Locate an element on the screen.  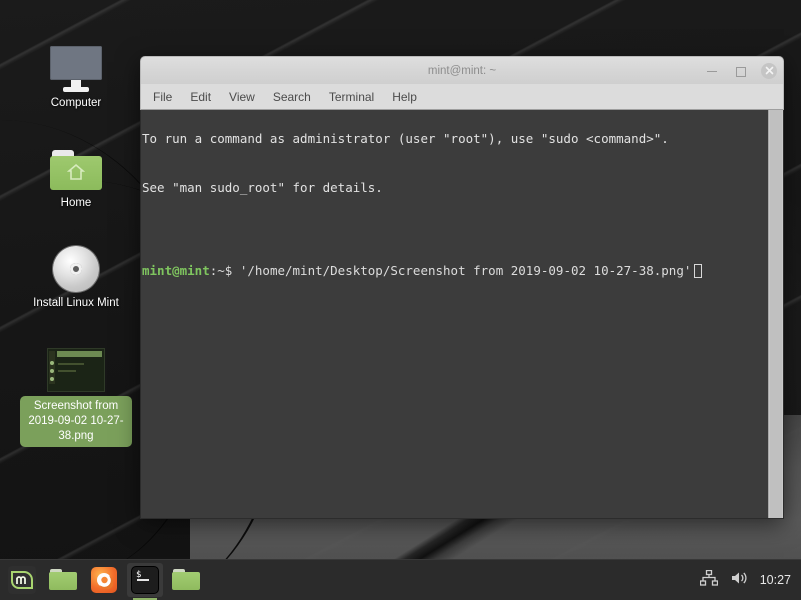
menu-item-edit: Edit is located at coordinates (200, 97).